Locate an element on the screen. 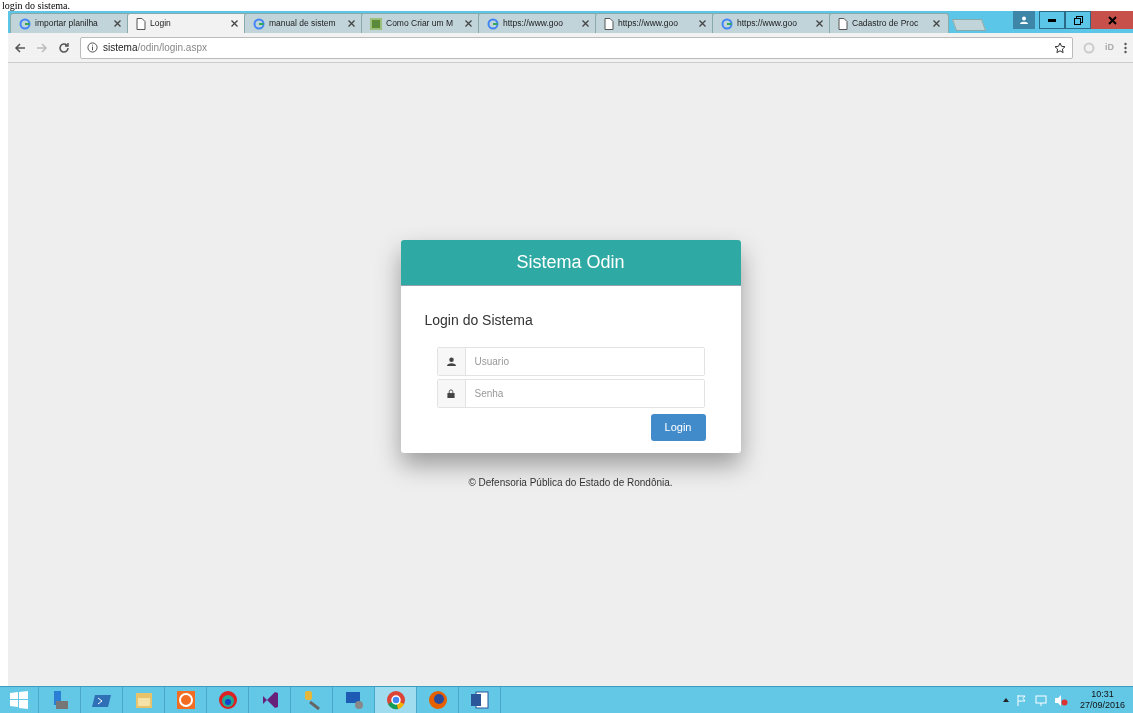 Image resolution: width=1133 pixels, height=713 pixels. input-field: Usuario is located at coordinates (570, 361).